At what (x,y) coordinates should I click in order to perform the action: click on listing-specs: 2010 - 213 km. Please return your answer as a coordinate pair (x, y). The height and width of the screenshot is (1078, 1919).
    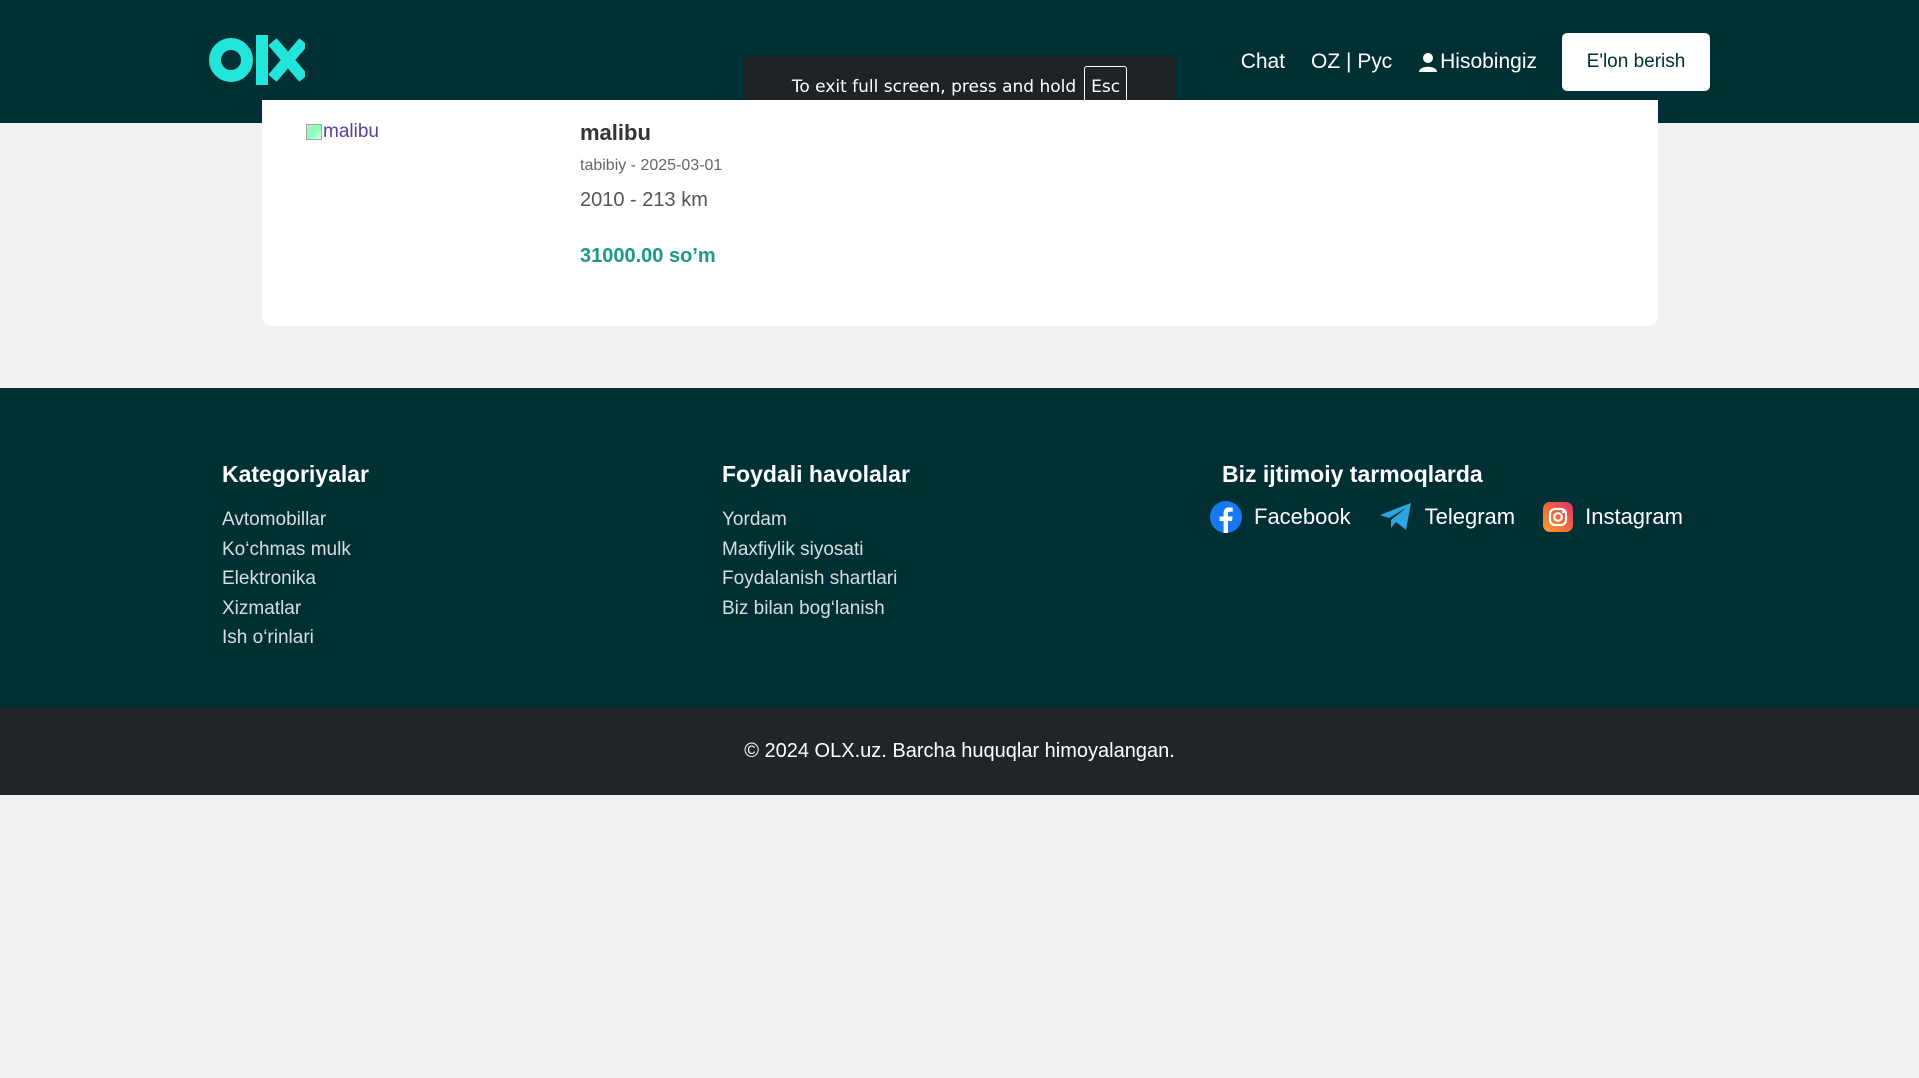
    Looking at the image, I should click on (644, 200).